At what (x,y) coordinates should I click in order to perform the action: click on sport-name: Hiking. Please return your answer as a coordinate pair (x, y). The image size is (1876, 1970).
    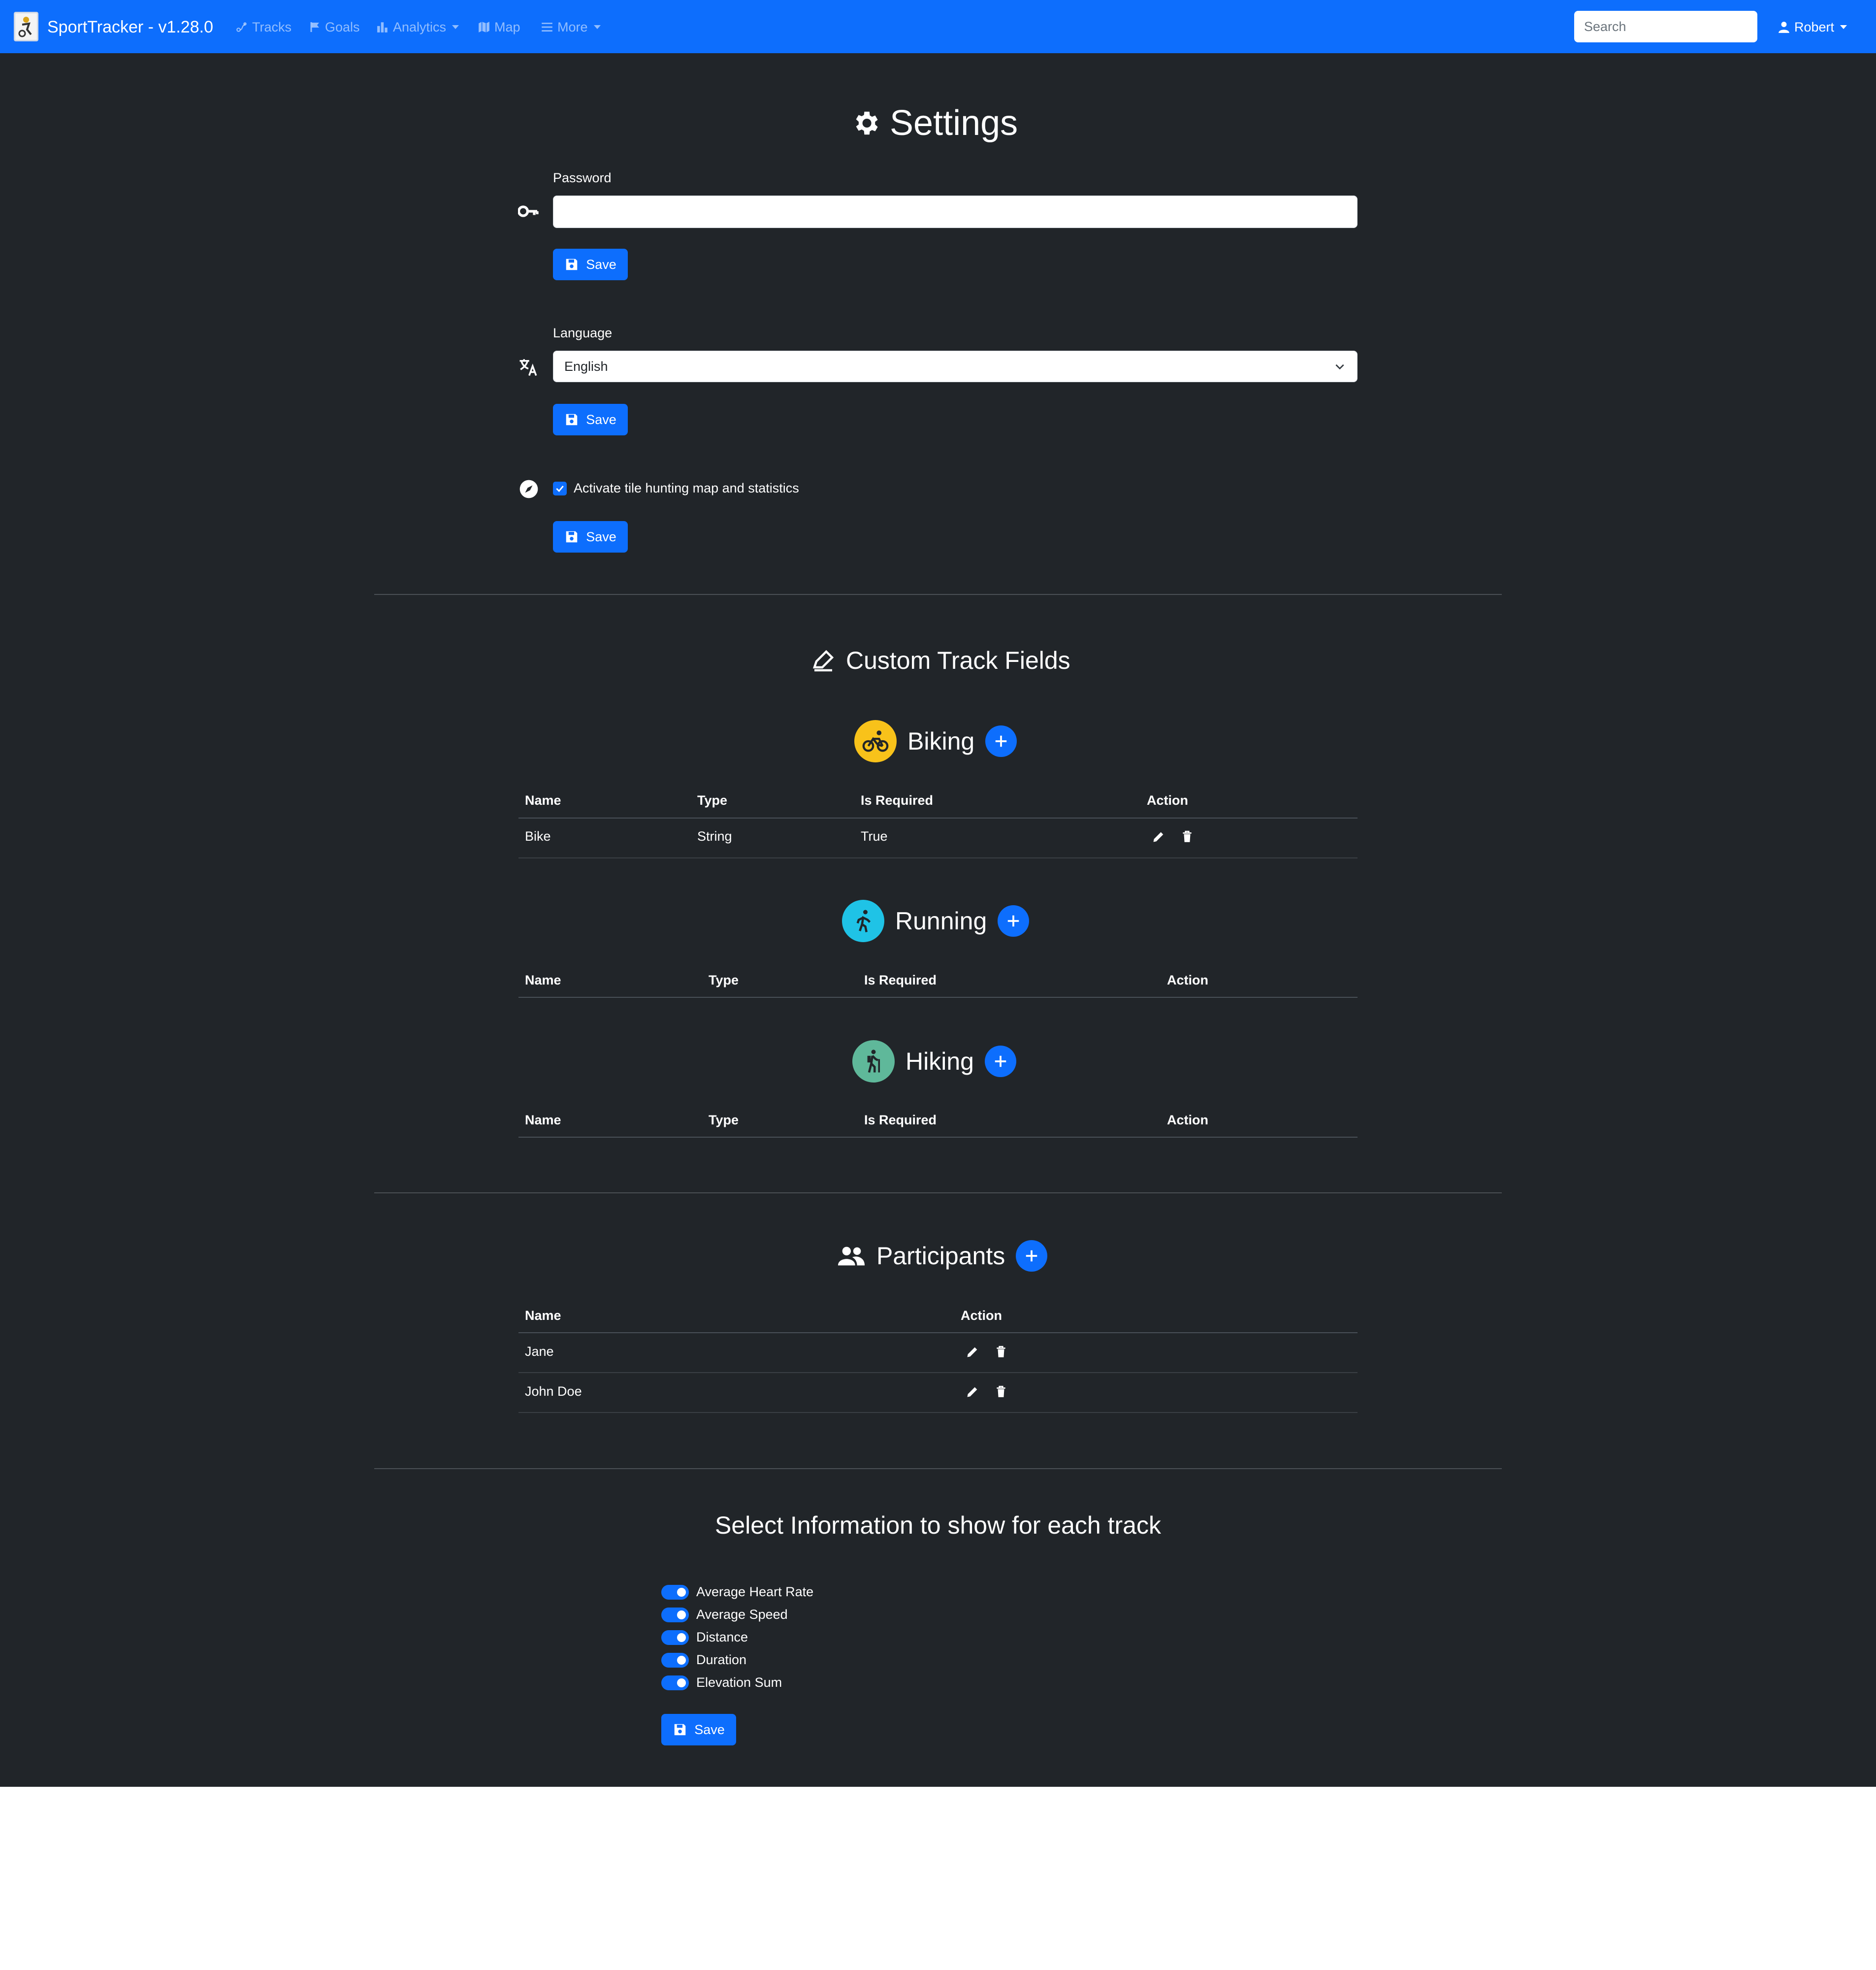
    Looking at the image, I should click on (940, 1061).